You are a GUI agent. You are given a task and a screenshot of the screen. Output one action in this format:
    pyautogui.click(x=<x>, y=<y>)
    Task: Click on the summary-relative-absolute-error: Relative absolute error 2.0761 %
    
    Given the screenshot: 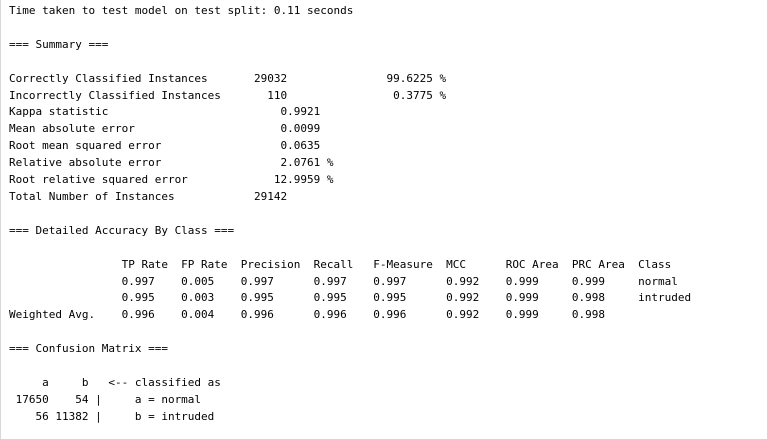 What is the action you would take?
    pyautogui.click(x=171, y=163)
    